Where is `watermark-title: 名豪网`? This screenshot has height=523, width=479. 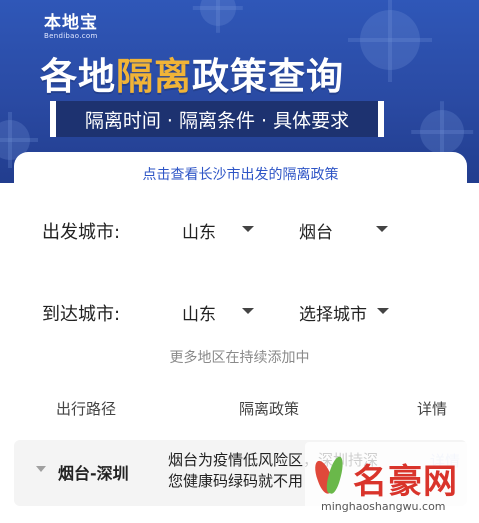 watermark-title: 名豪网 is located at coordinates (405, 482).